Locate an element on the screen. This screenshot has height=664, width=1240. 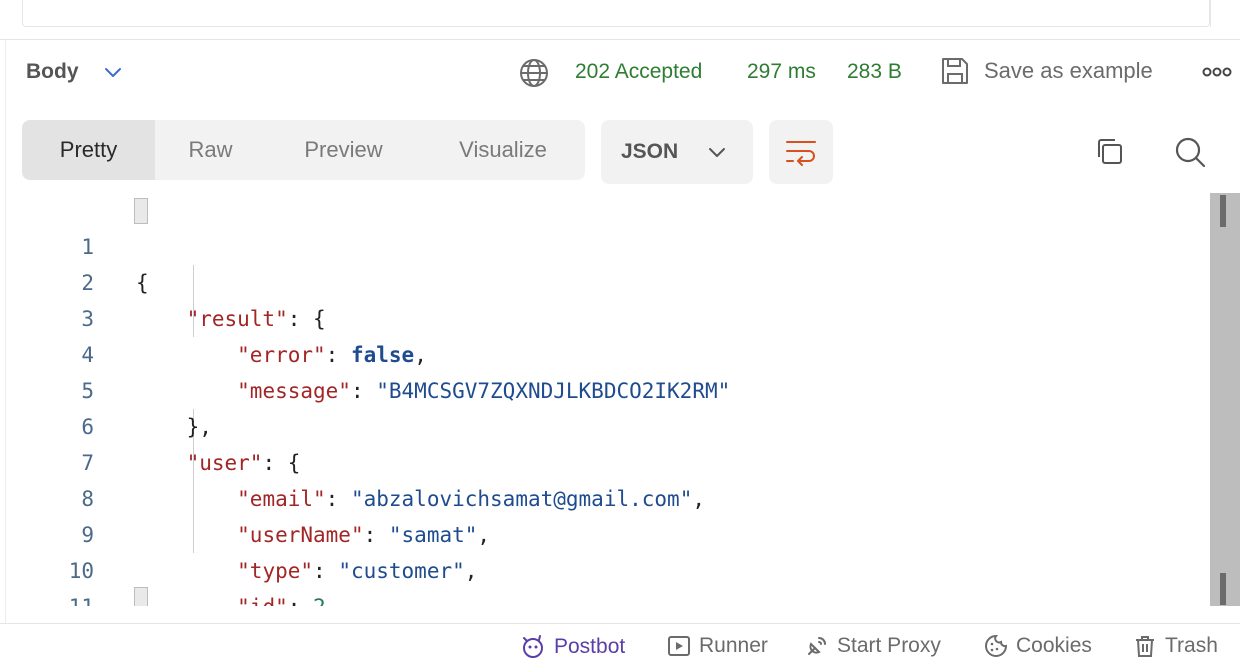
start-proxy-label: Start Proxy is located at coordinates (889, 645).